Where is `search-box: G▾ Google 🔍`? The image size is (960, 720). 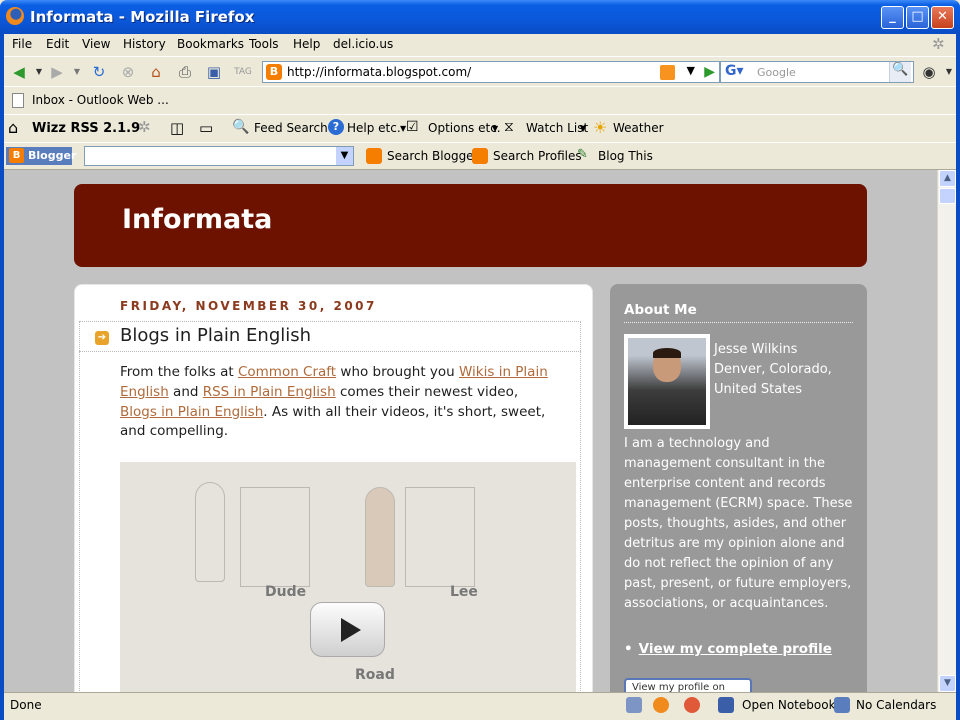
search-box: G▾ Google 🔍 is located at coordinates (817, 72).